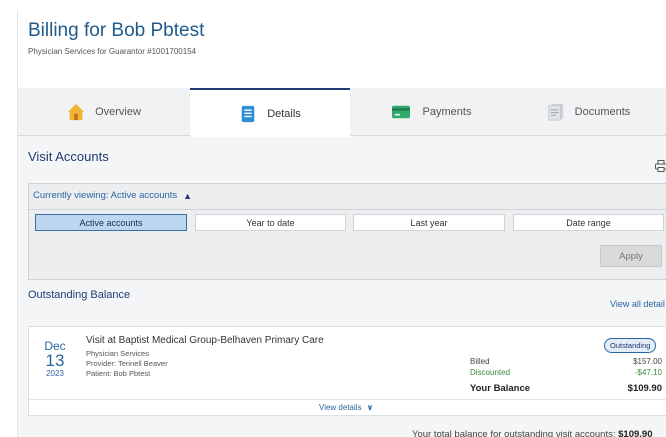  What do you see at coordinates (111, 222) in the screenshot?
I see `filter-active-accounts: Active accounts` at bounding box center [111, 222].